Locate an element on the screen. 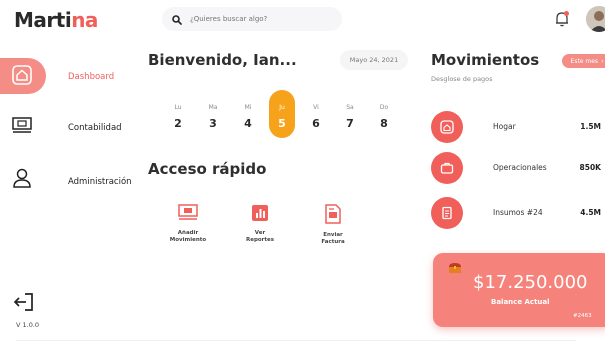  day-do: Do 8 is located at coordinates (384, 113).